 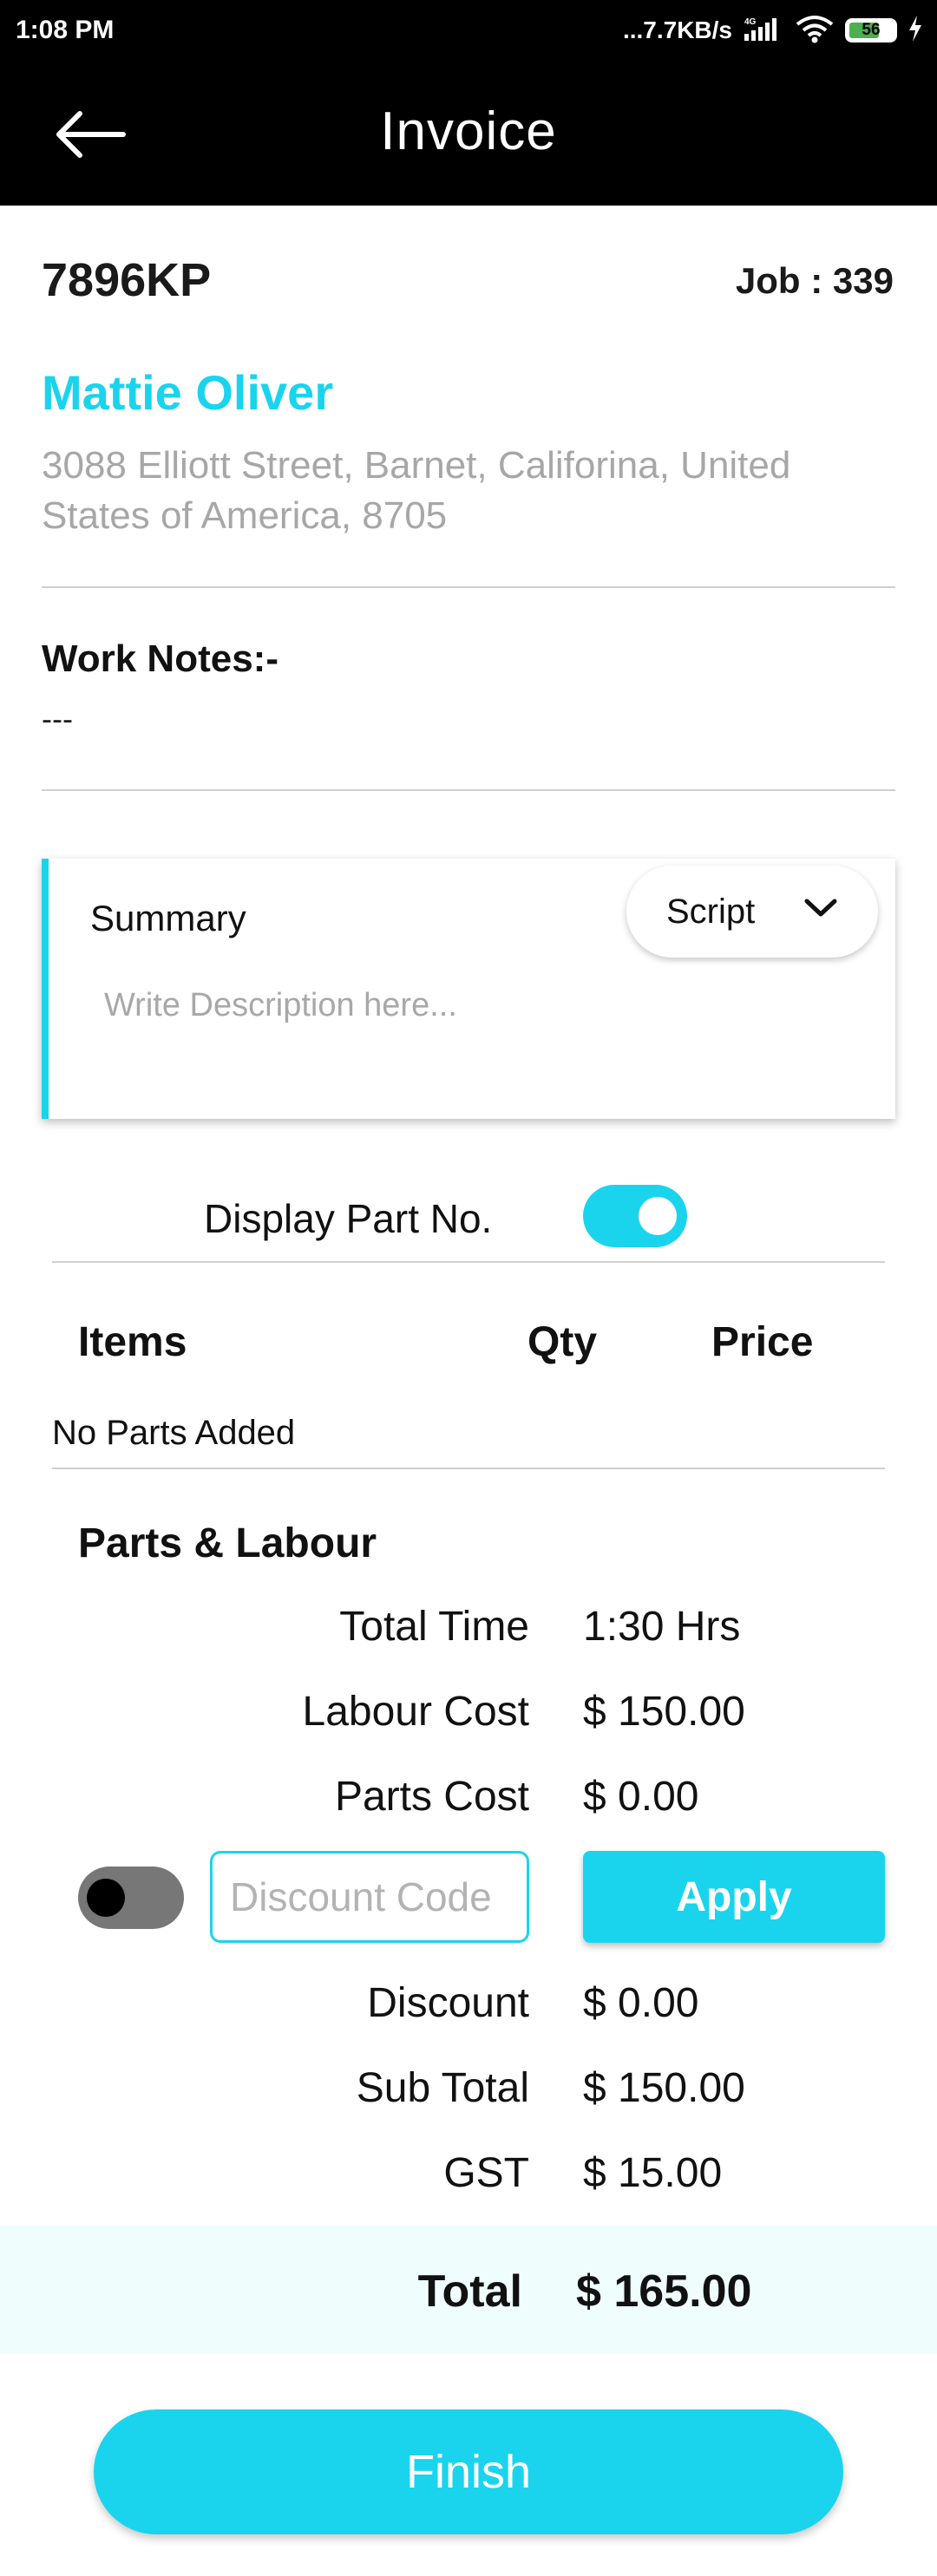 I want to click on summary-label: Summary, so click(x=168, y=918).